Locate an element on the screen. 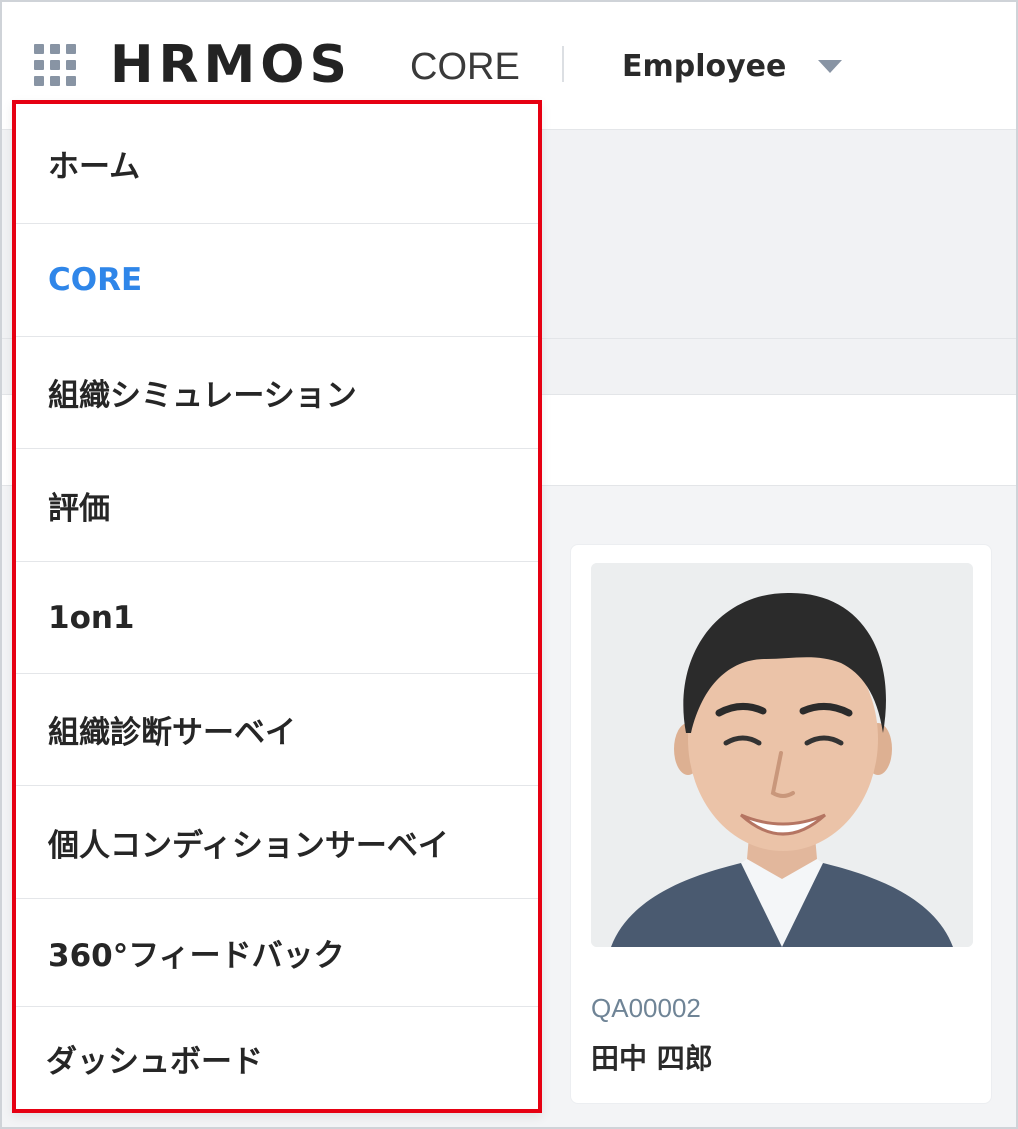  menu-item-360-feedback: 360°フィードバック is located at coordinates (277, 953).